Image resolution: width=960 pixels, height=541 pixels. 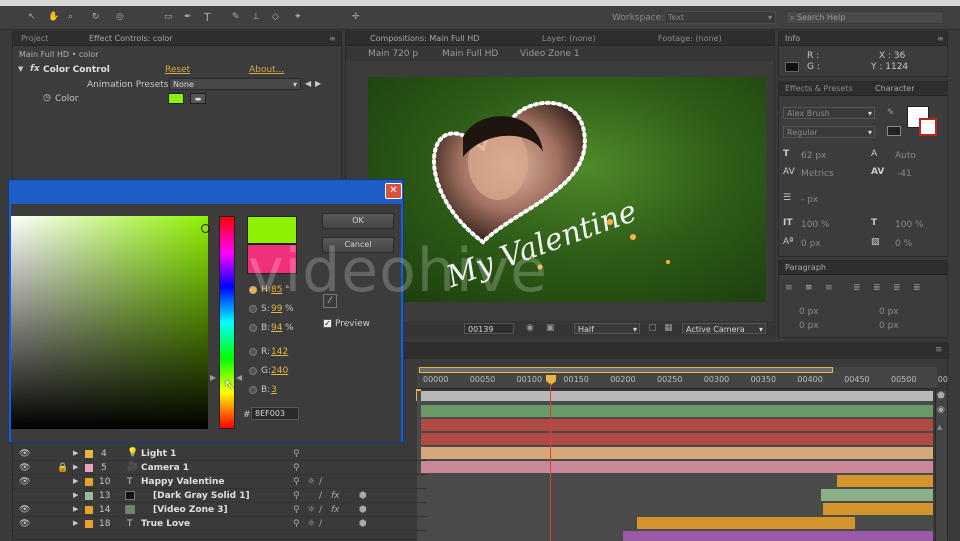 I want to click on reset-link: Reset, so click(x=177, y=70).